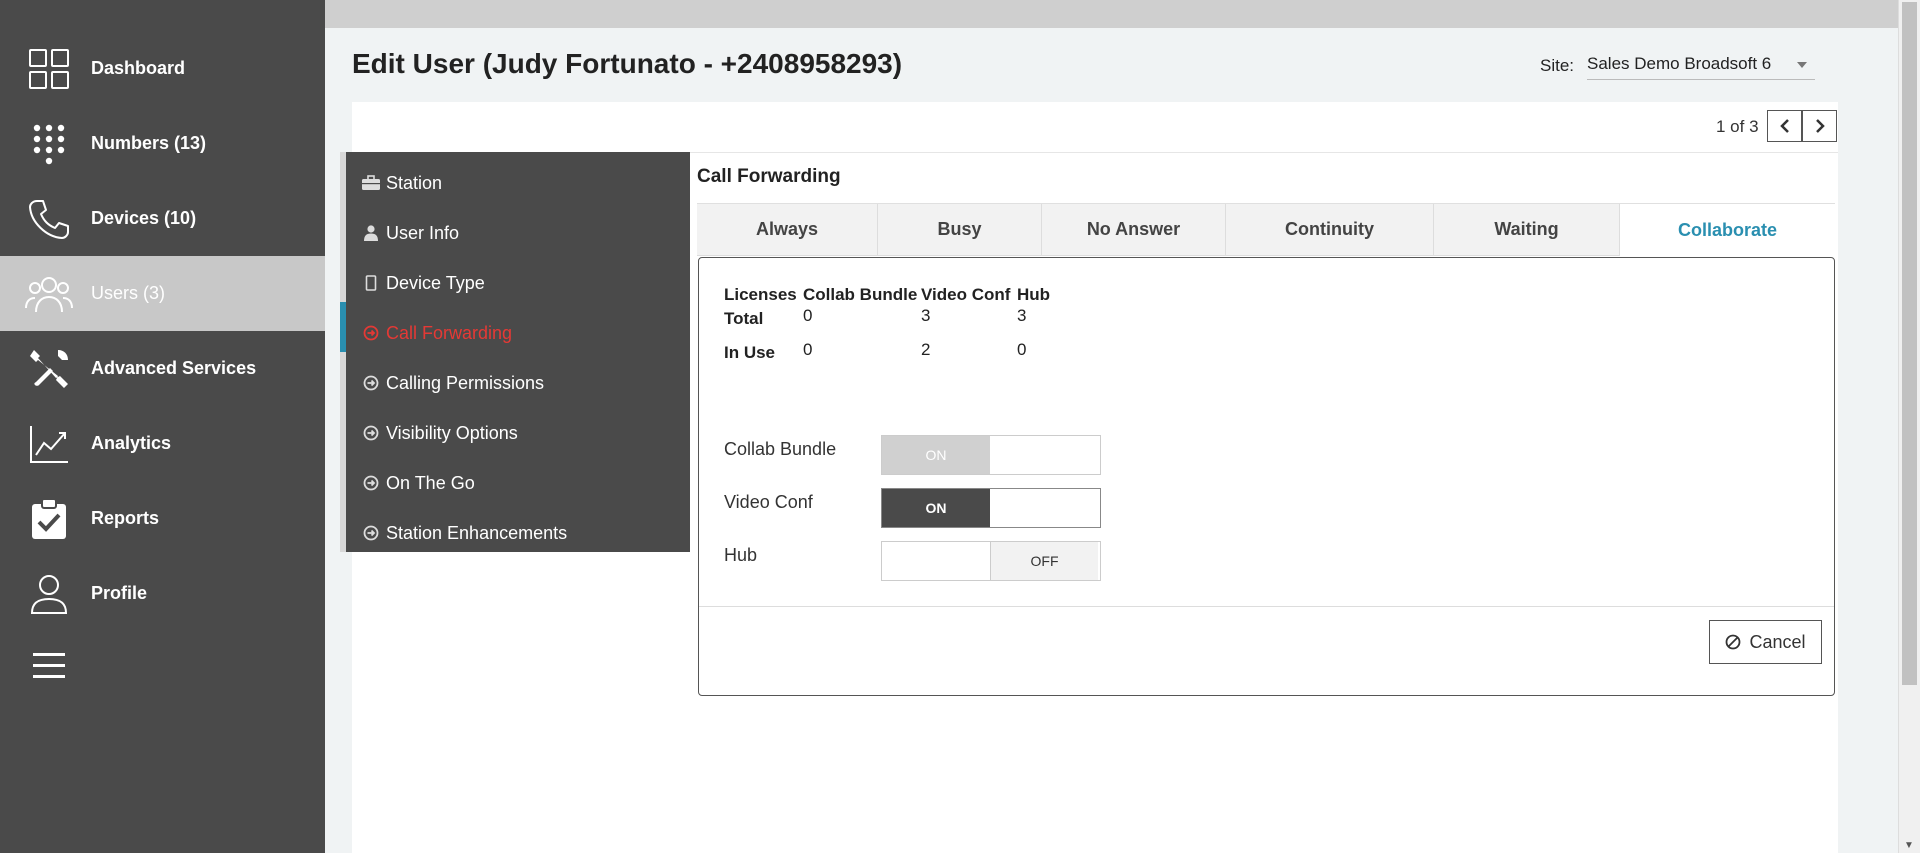 Image resolution: width=1920 pixels, height=853 pixels. I want to click on sidebar-item-label: Profile, so click(119, 593).